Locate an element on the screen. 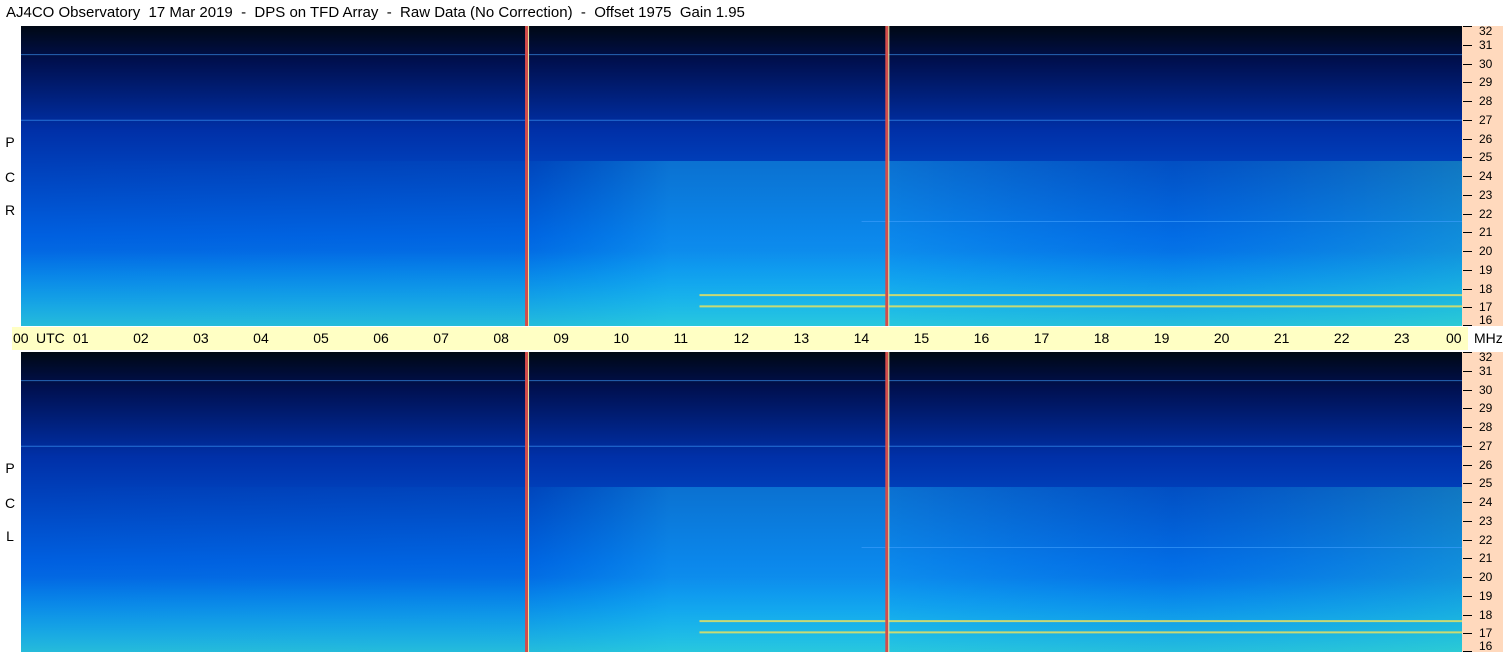 This screenshot has height=672, width=1503. utc-tick-label: 23 is located at coordinates (1401, 338).